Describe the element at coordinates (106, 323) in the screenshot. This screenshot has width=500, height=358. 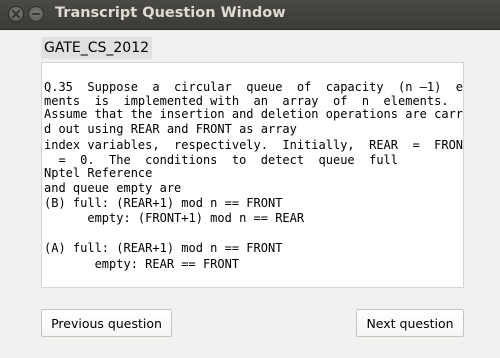
I see `previous-question-button: Previous question` at that location.